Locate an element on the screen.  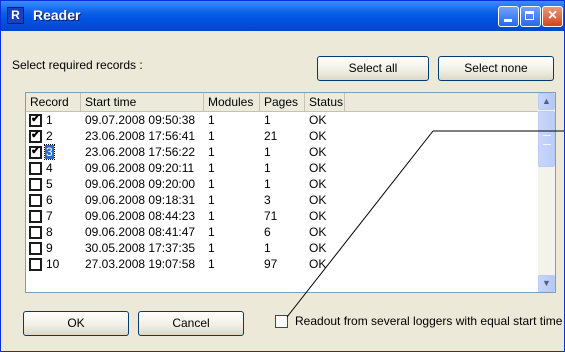
start-time-cell: 09.06.2008 08:44:23 is located at coordinates (140, 216).